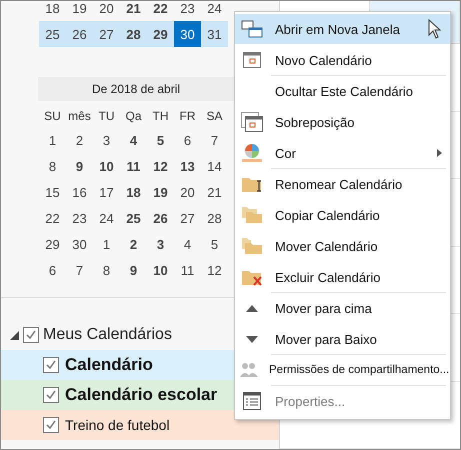  What do you see at coordinates (161, 116) in the screenshot?
I see `weekday-label: TH` at bounding box center [161, 116].